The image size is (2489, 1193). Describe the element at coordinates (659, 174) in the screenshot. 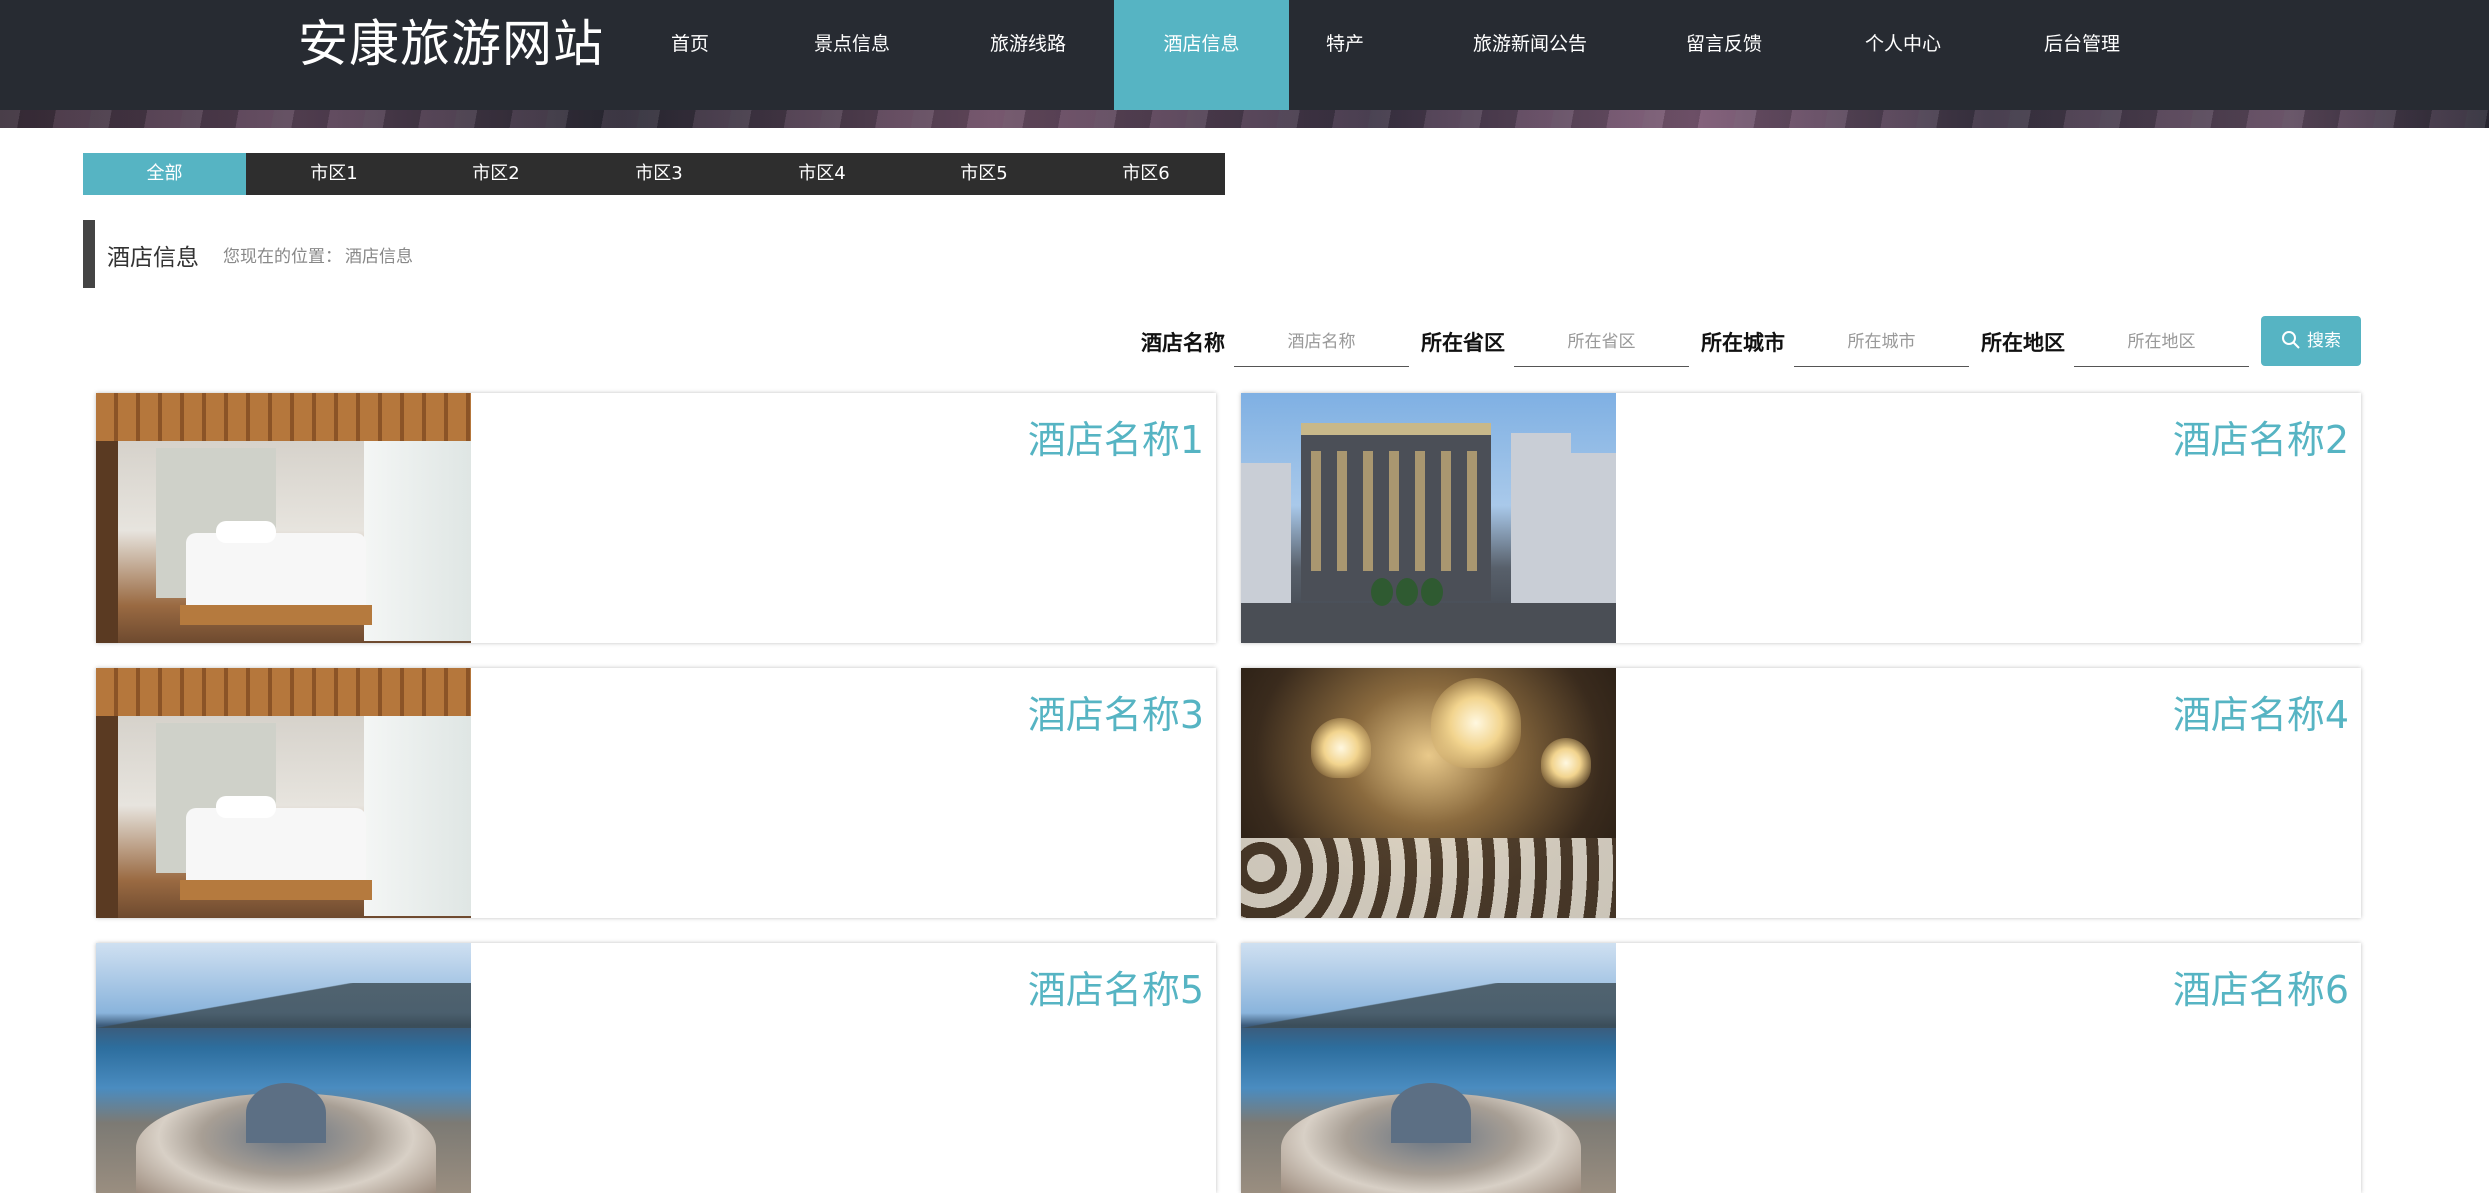

I see `tab-district-3: 市区3` at that location.